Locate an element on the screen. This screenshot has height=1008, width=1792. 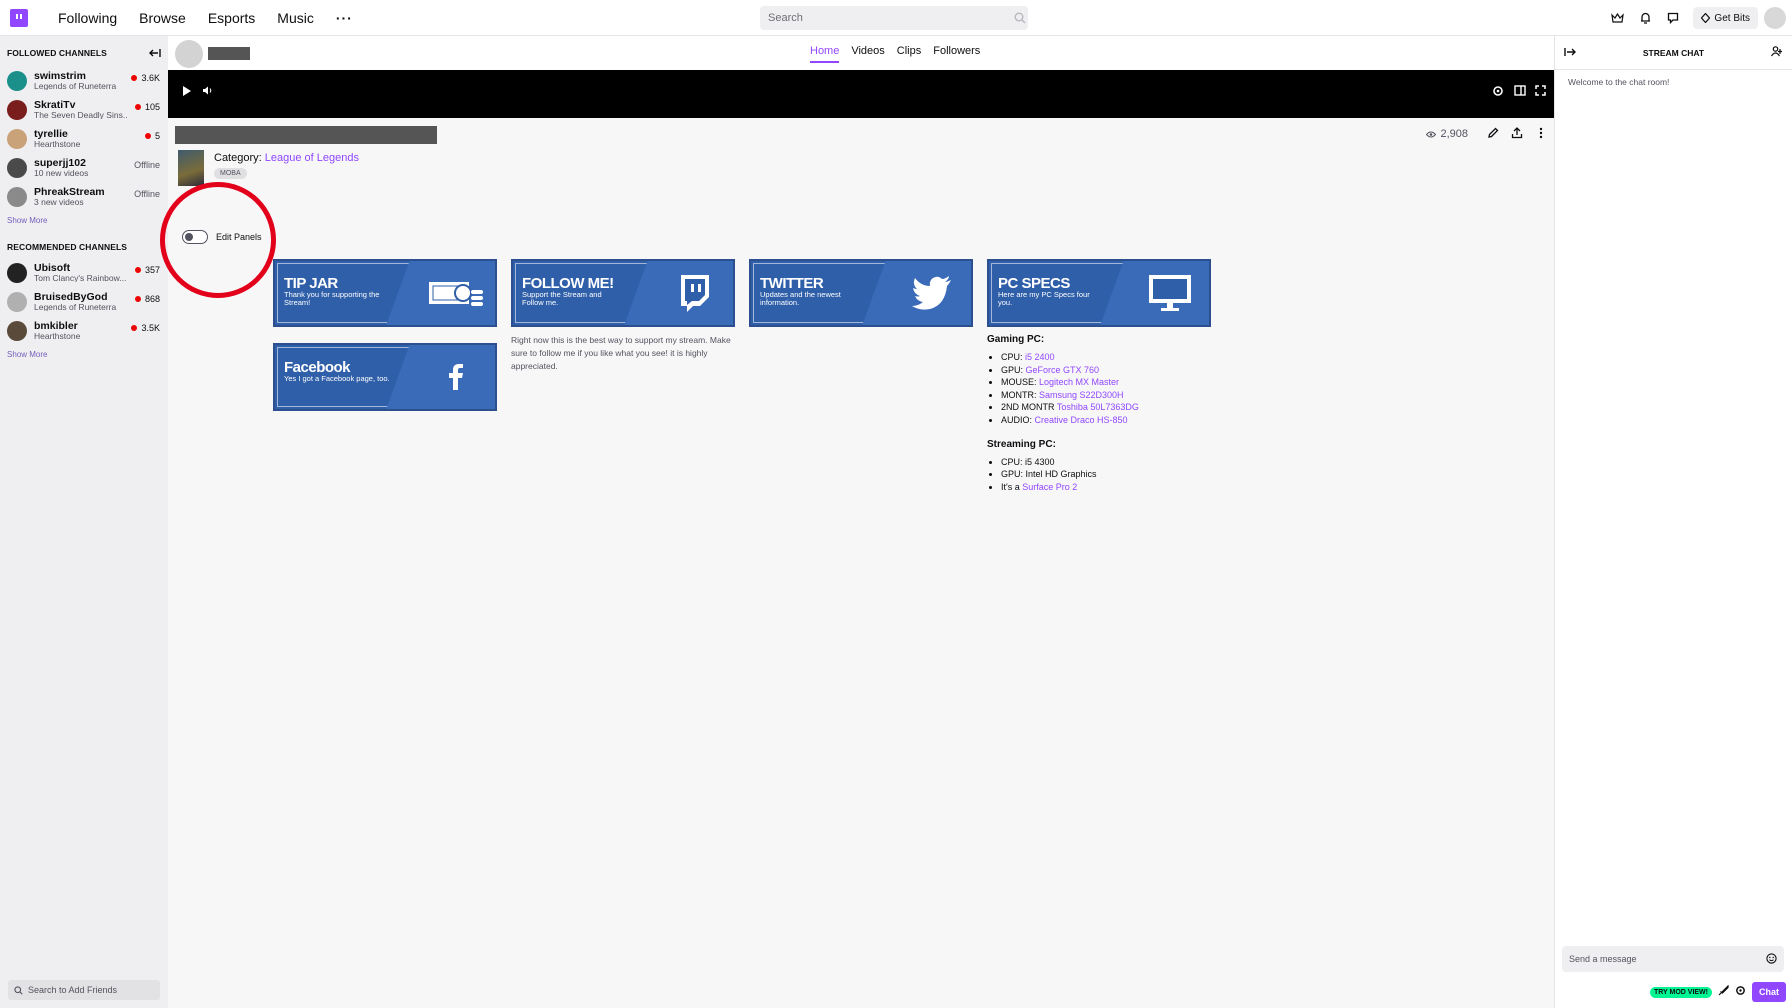
edit-icon is located at coordinates (1493, 133).